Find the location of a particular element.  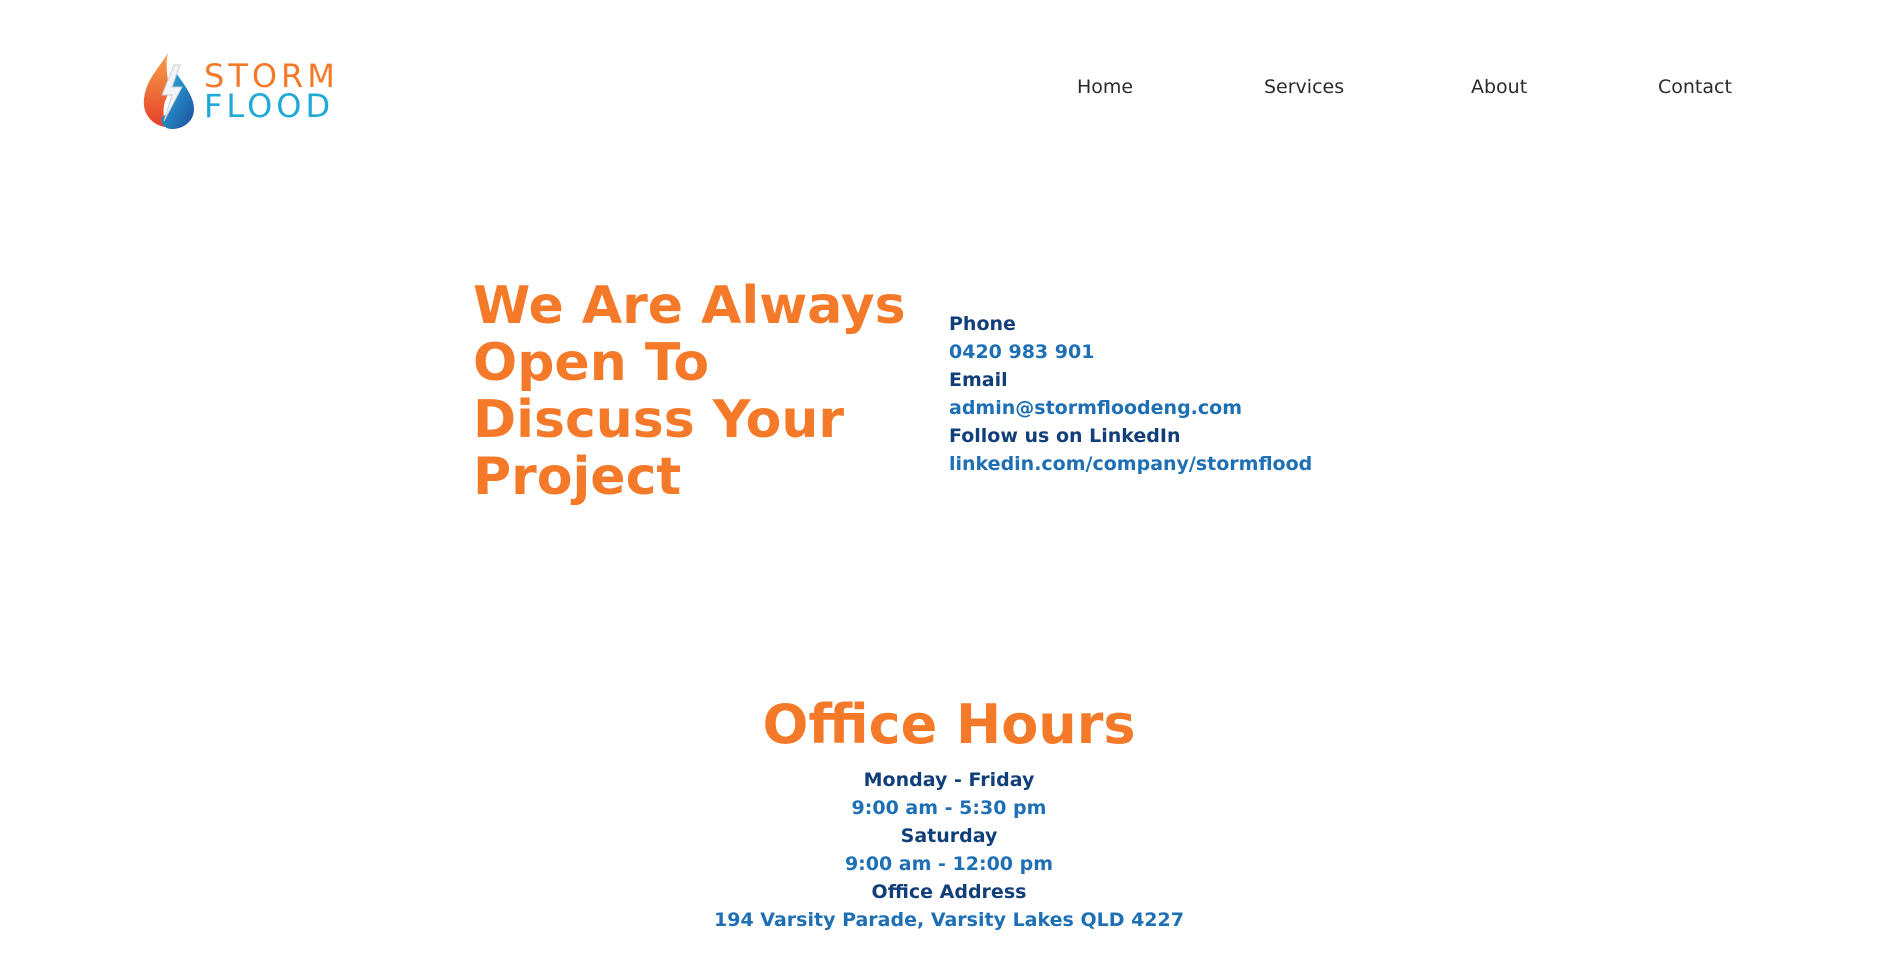

email-label: Email is located at coordinates (978, 380).